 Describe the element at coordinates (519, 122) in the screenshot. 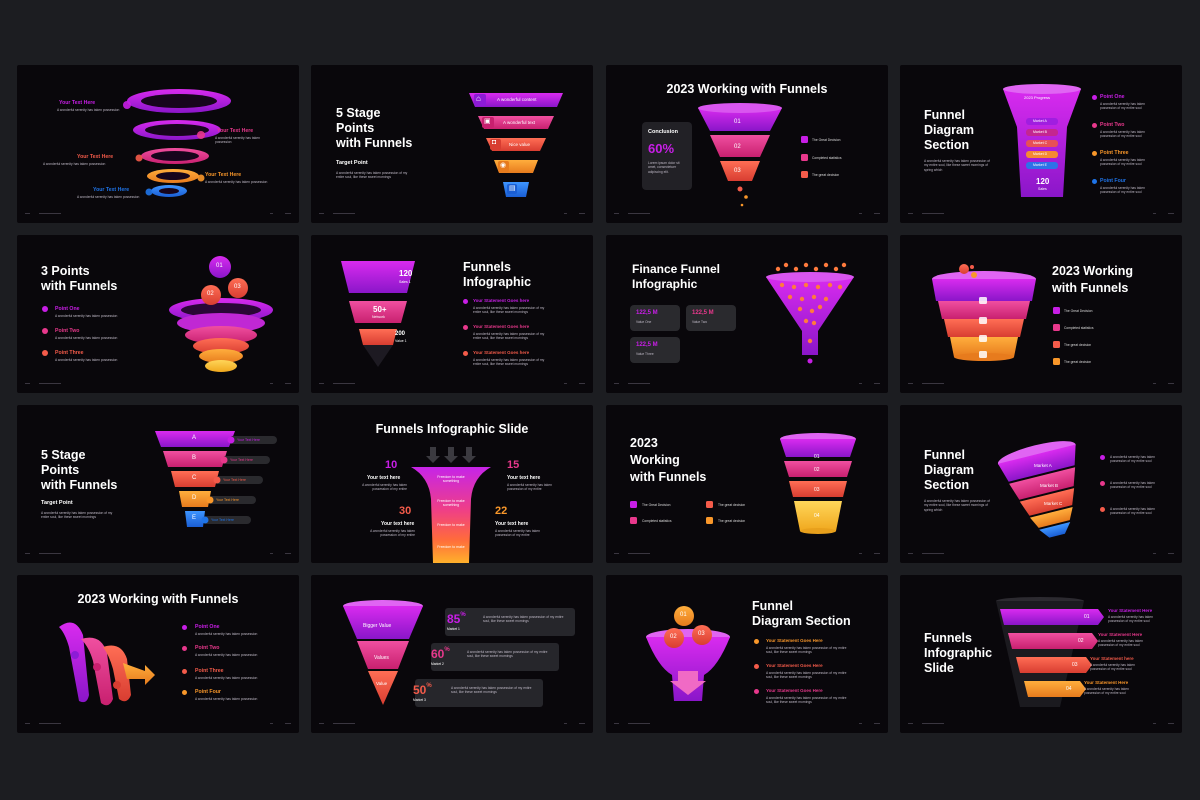

I see `funnel-step-2: A wonderful text` at that location.